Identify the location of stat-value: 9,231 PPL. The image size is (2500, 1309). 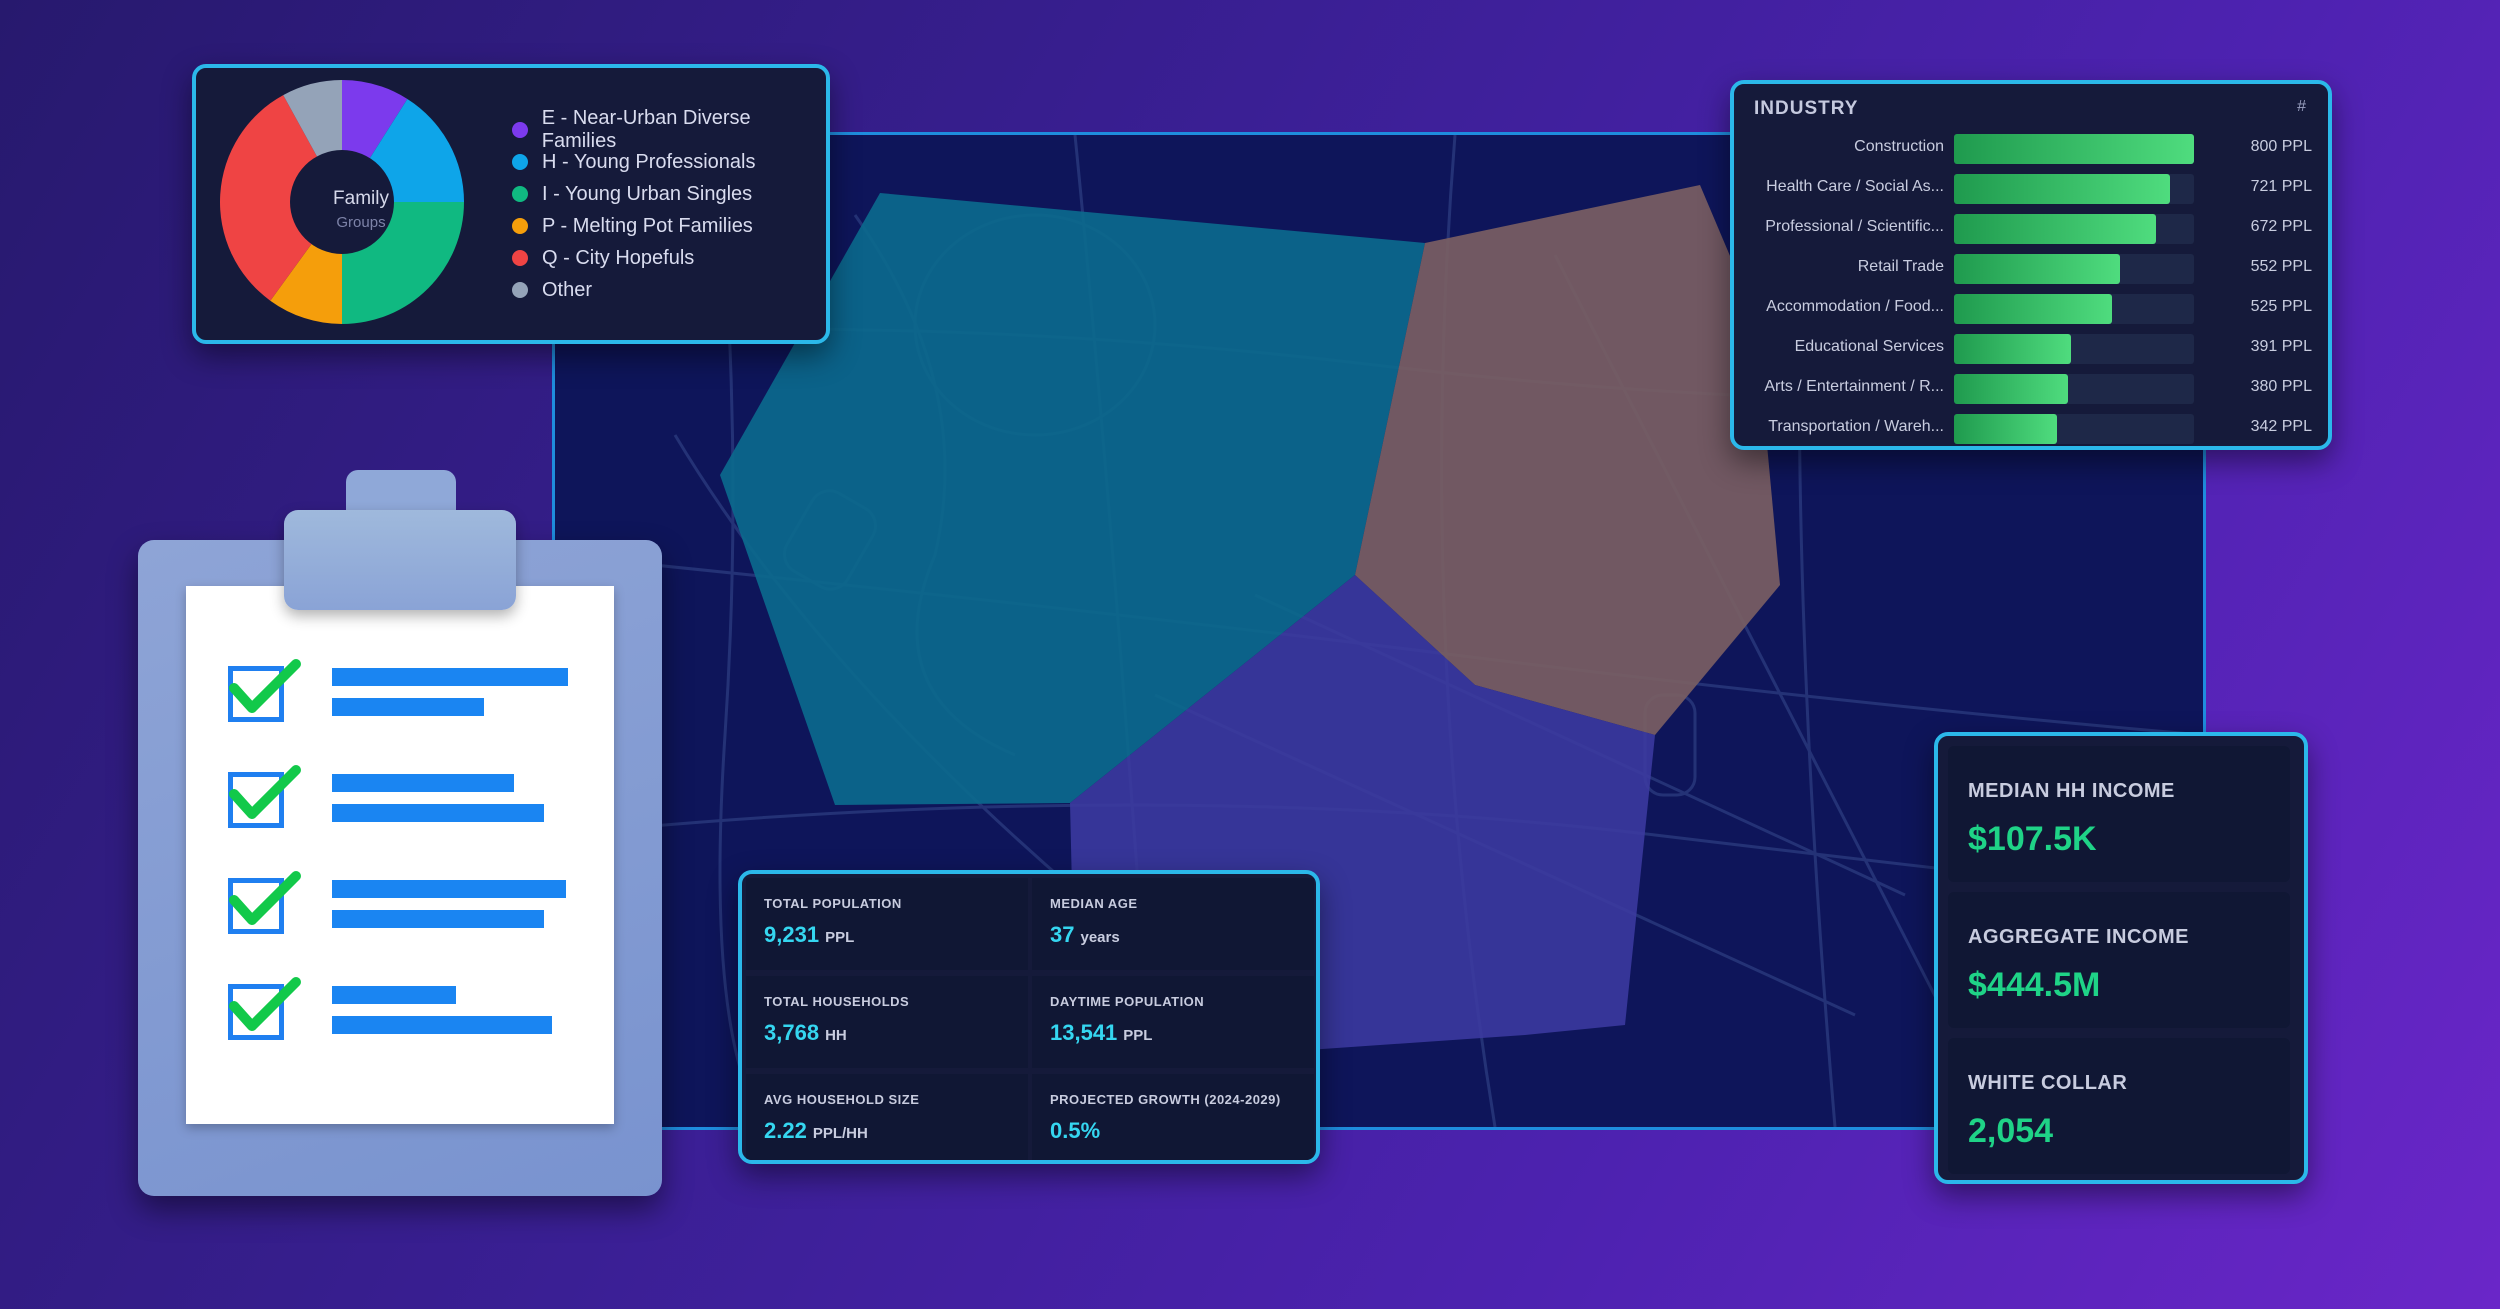
(809, 935).